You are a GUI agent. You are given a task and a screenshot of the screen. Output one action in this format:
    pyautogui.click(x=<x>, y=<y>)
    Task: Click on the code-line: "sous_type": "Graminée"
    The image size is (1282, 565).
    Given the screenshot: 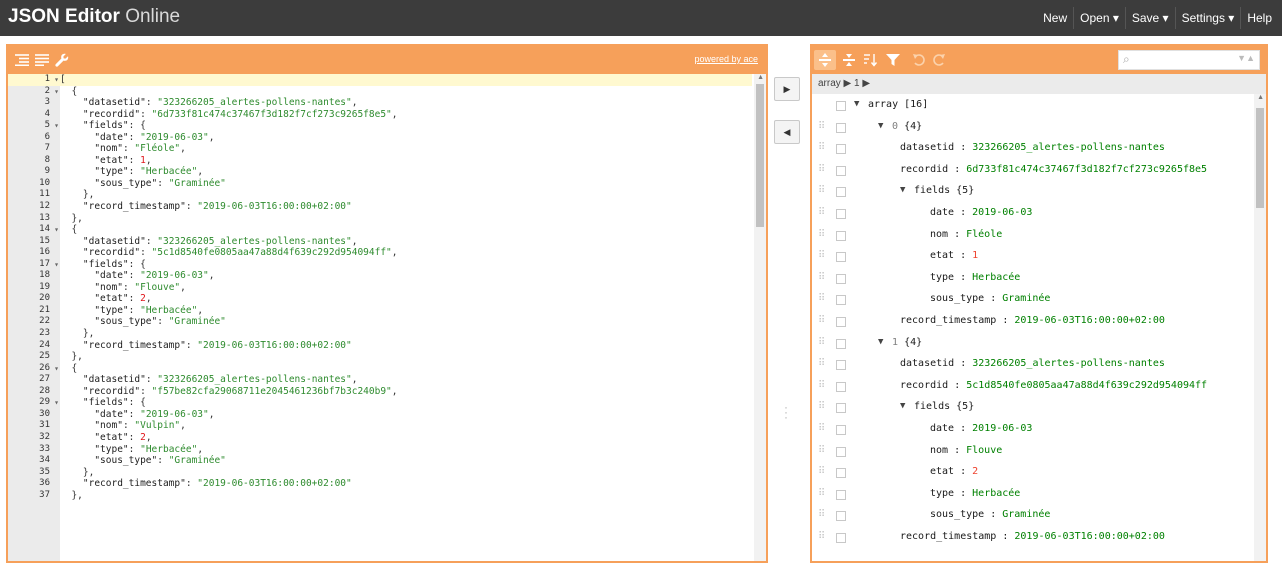 What is the action you would take?
    pyautogui.click(x=406, y=461)
    